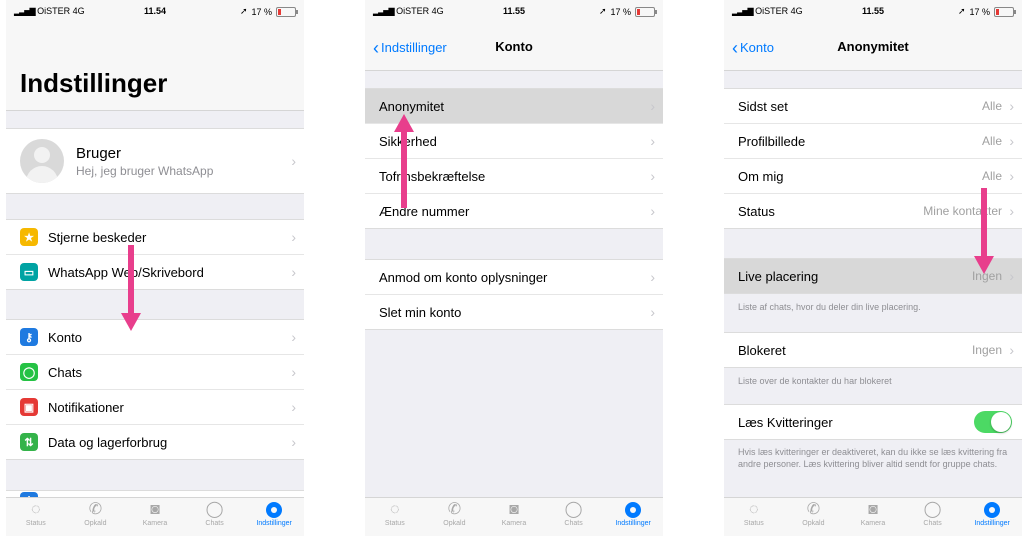 The image size is (1027, 536). Describe the element at coordinates (155, 11) in the screenshot. I see `status-bar: ▂▃▅▇ OiSTER 4G 11.54 ➚ 17 %` at that location.